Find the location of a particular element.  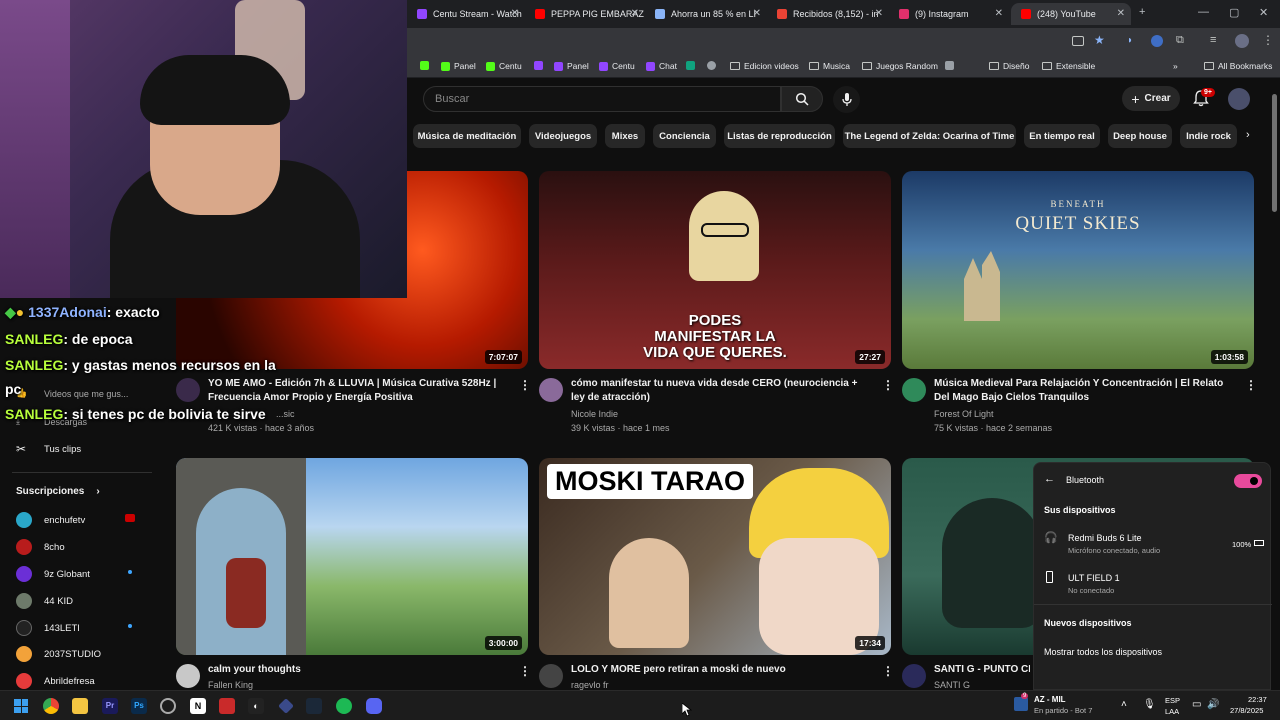

more-bookmarks-icon: » is located at coordinates (1175, 66).